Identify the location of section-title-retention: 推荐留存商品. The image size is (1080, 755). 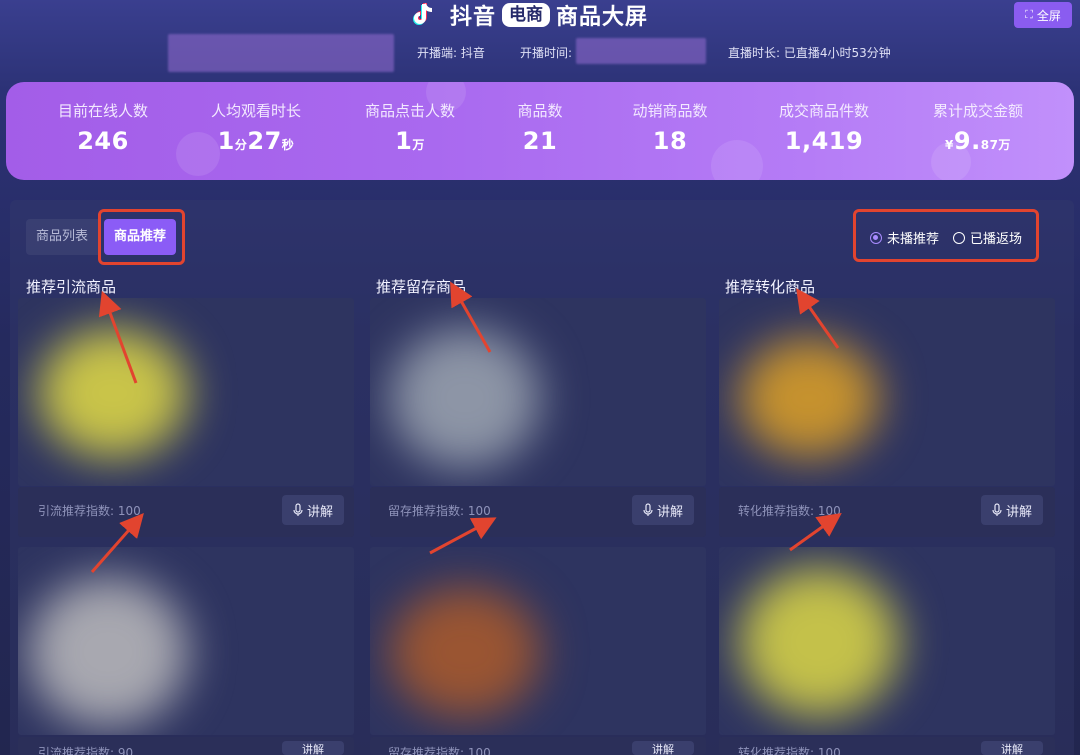
(421, 287).